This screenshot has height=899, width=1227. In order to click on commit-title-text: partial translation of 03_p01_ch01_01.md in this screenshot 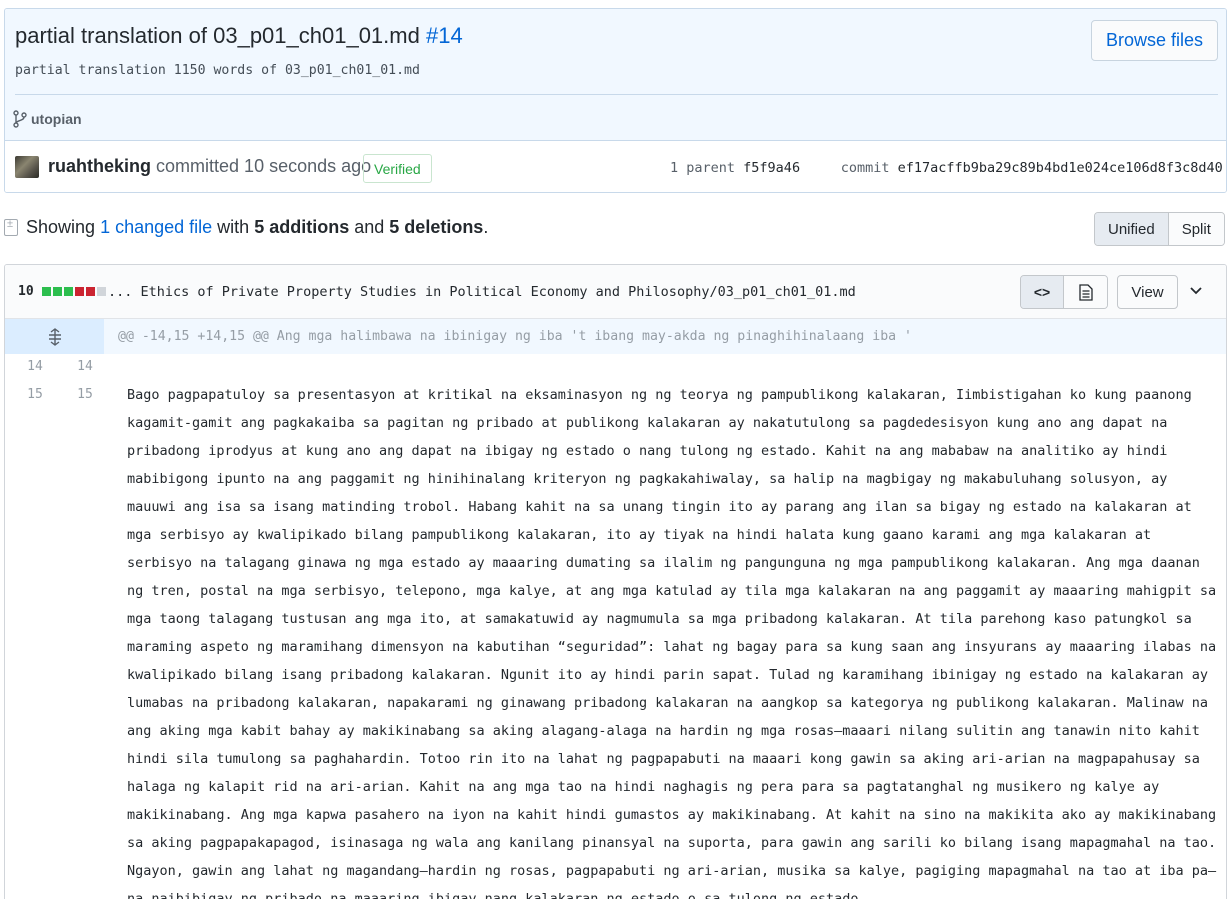, I will do `click(217, 35)`.